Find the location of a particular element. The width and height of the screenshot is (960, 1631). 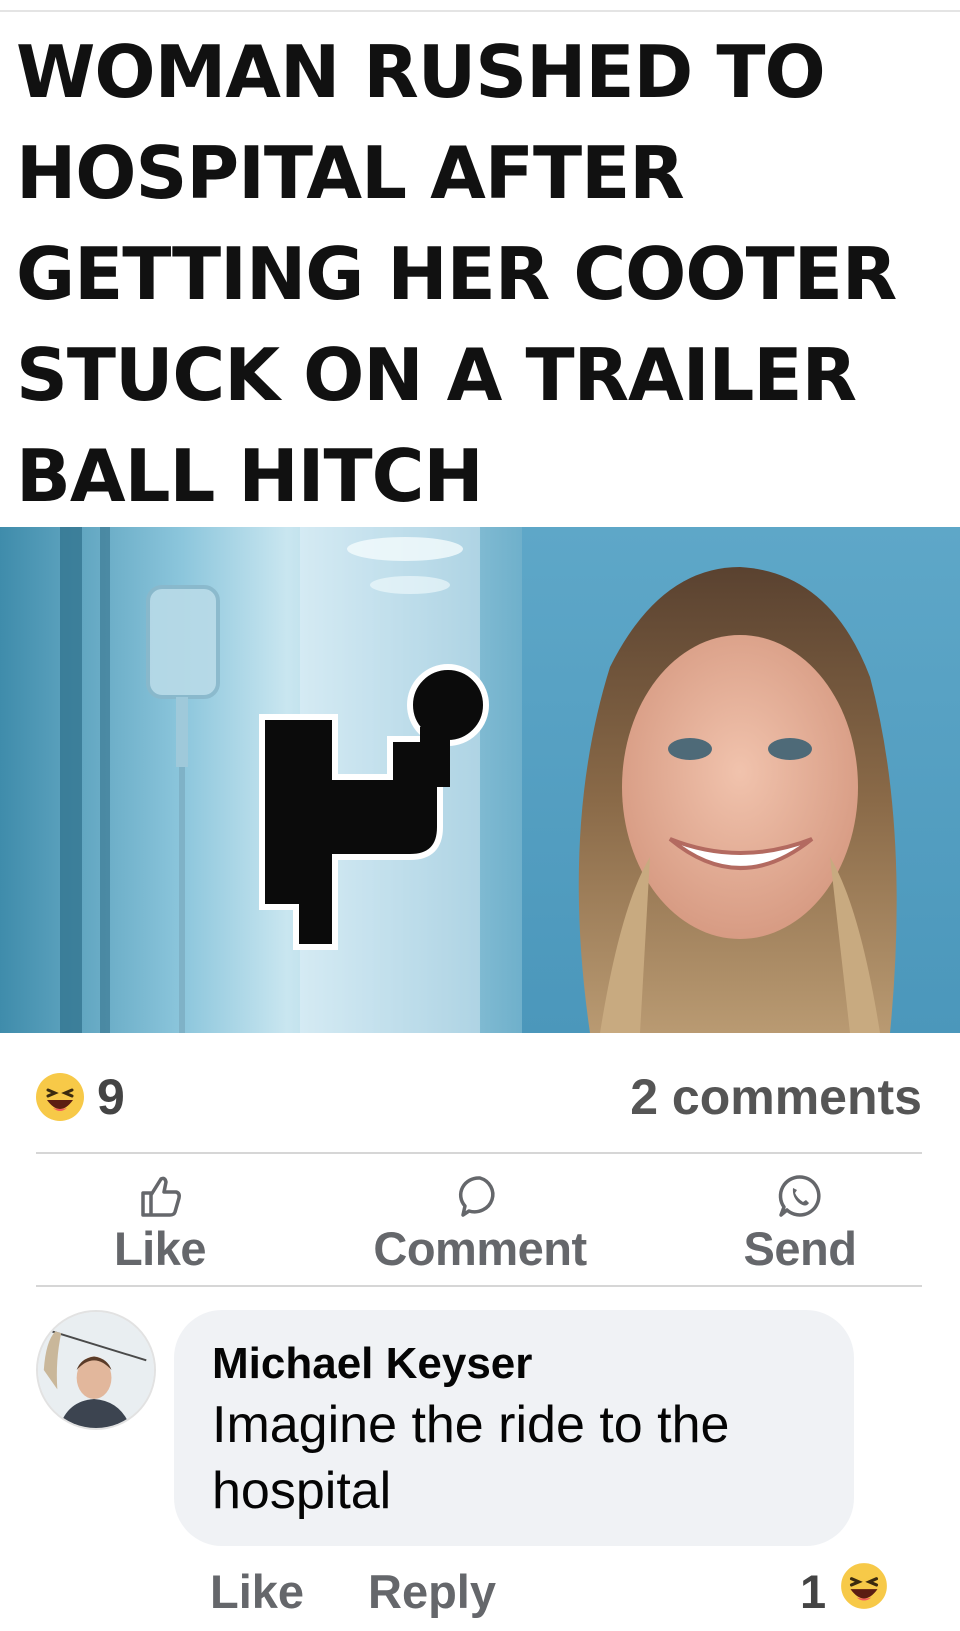

send-button: Send is located at coordinates (800, 1224).